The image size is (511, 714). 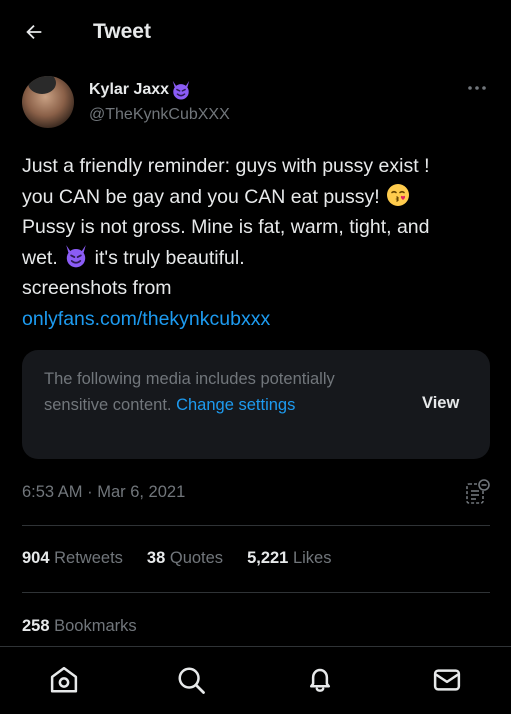 What do you see at coordinates (167, 257) in the screenshot?
I see `tweet-line-text: it's truly beautiful.` at bounding box center [167, 257].